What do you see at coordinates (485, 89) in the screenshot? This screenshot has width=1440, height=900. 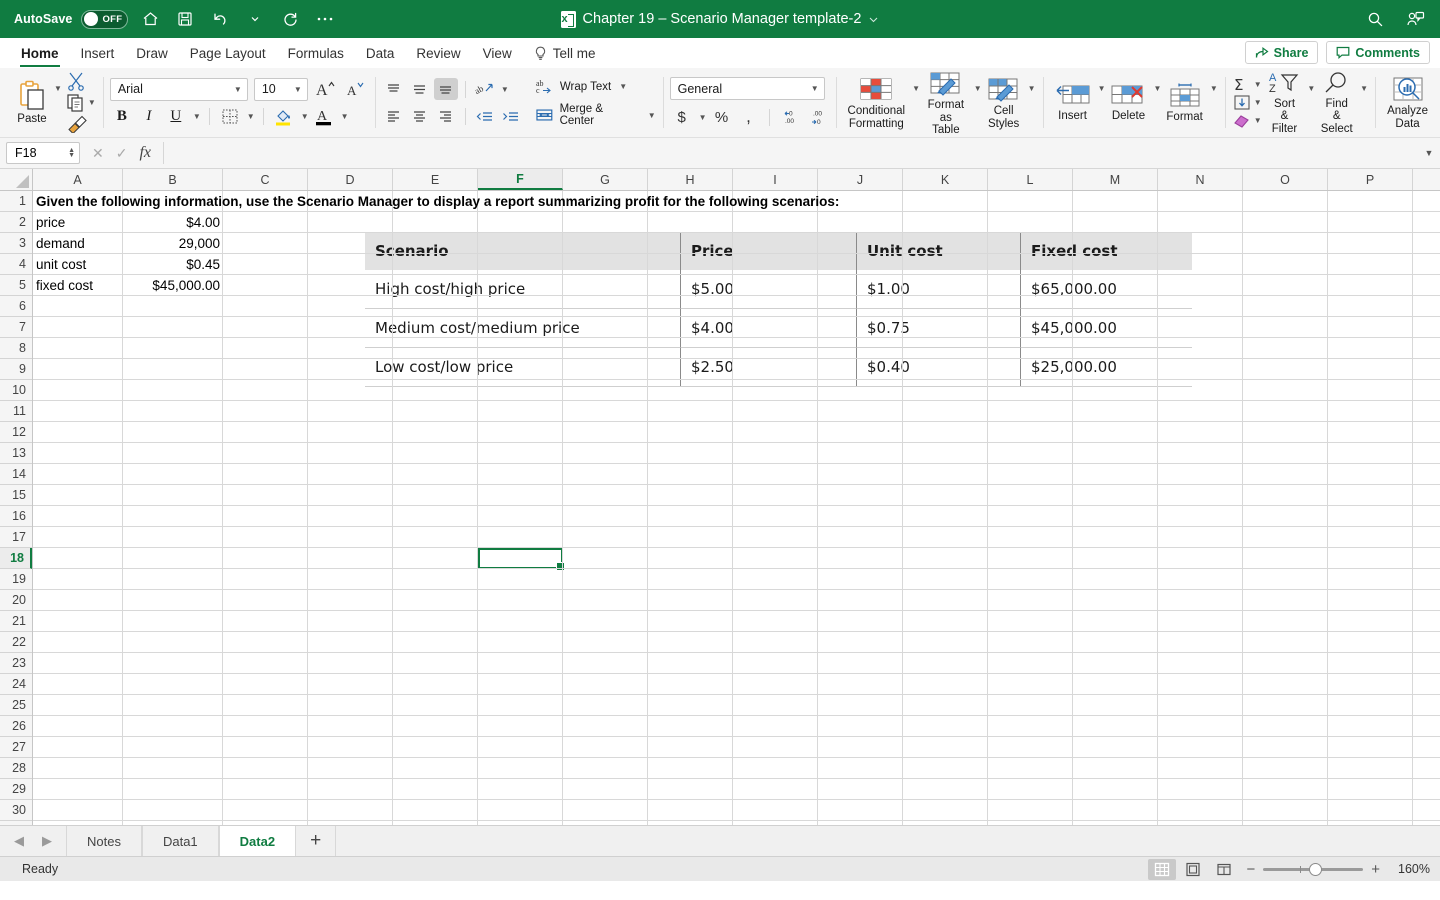 I see `orientation-button: ab` at bounding box center [485, 89].